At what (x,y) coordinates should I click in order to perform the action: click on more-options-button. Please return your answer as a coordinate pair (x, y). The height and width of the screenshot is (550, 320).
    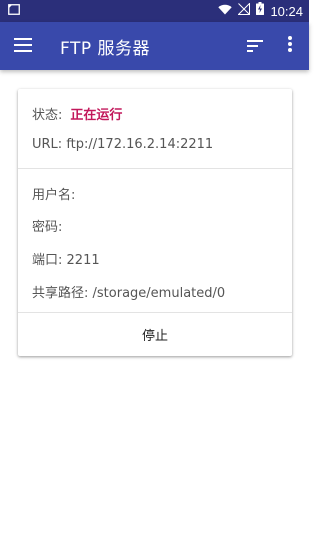
    Looking at the image, I should click on (290, 46).